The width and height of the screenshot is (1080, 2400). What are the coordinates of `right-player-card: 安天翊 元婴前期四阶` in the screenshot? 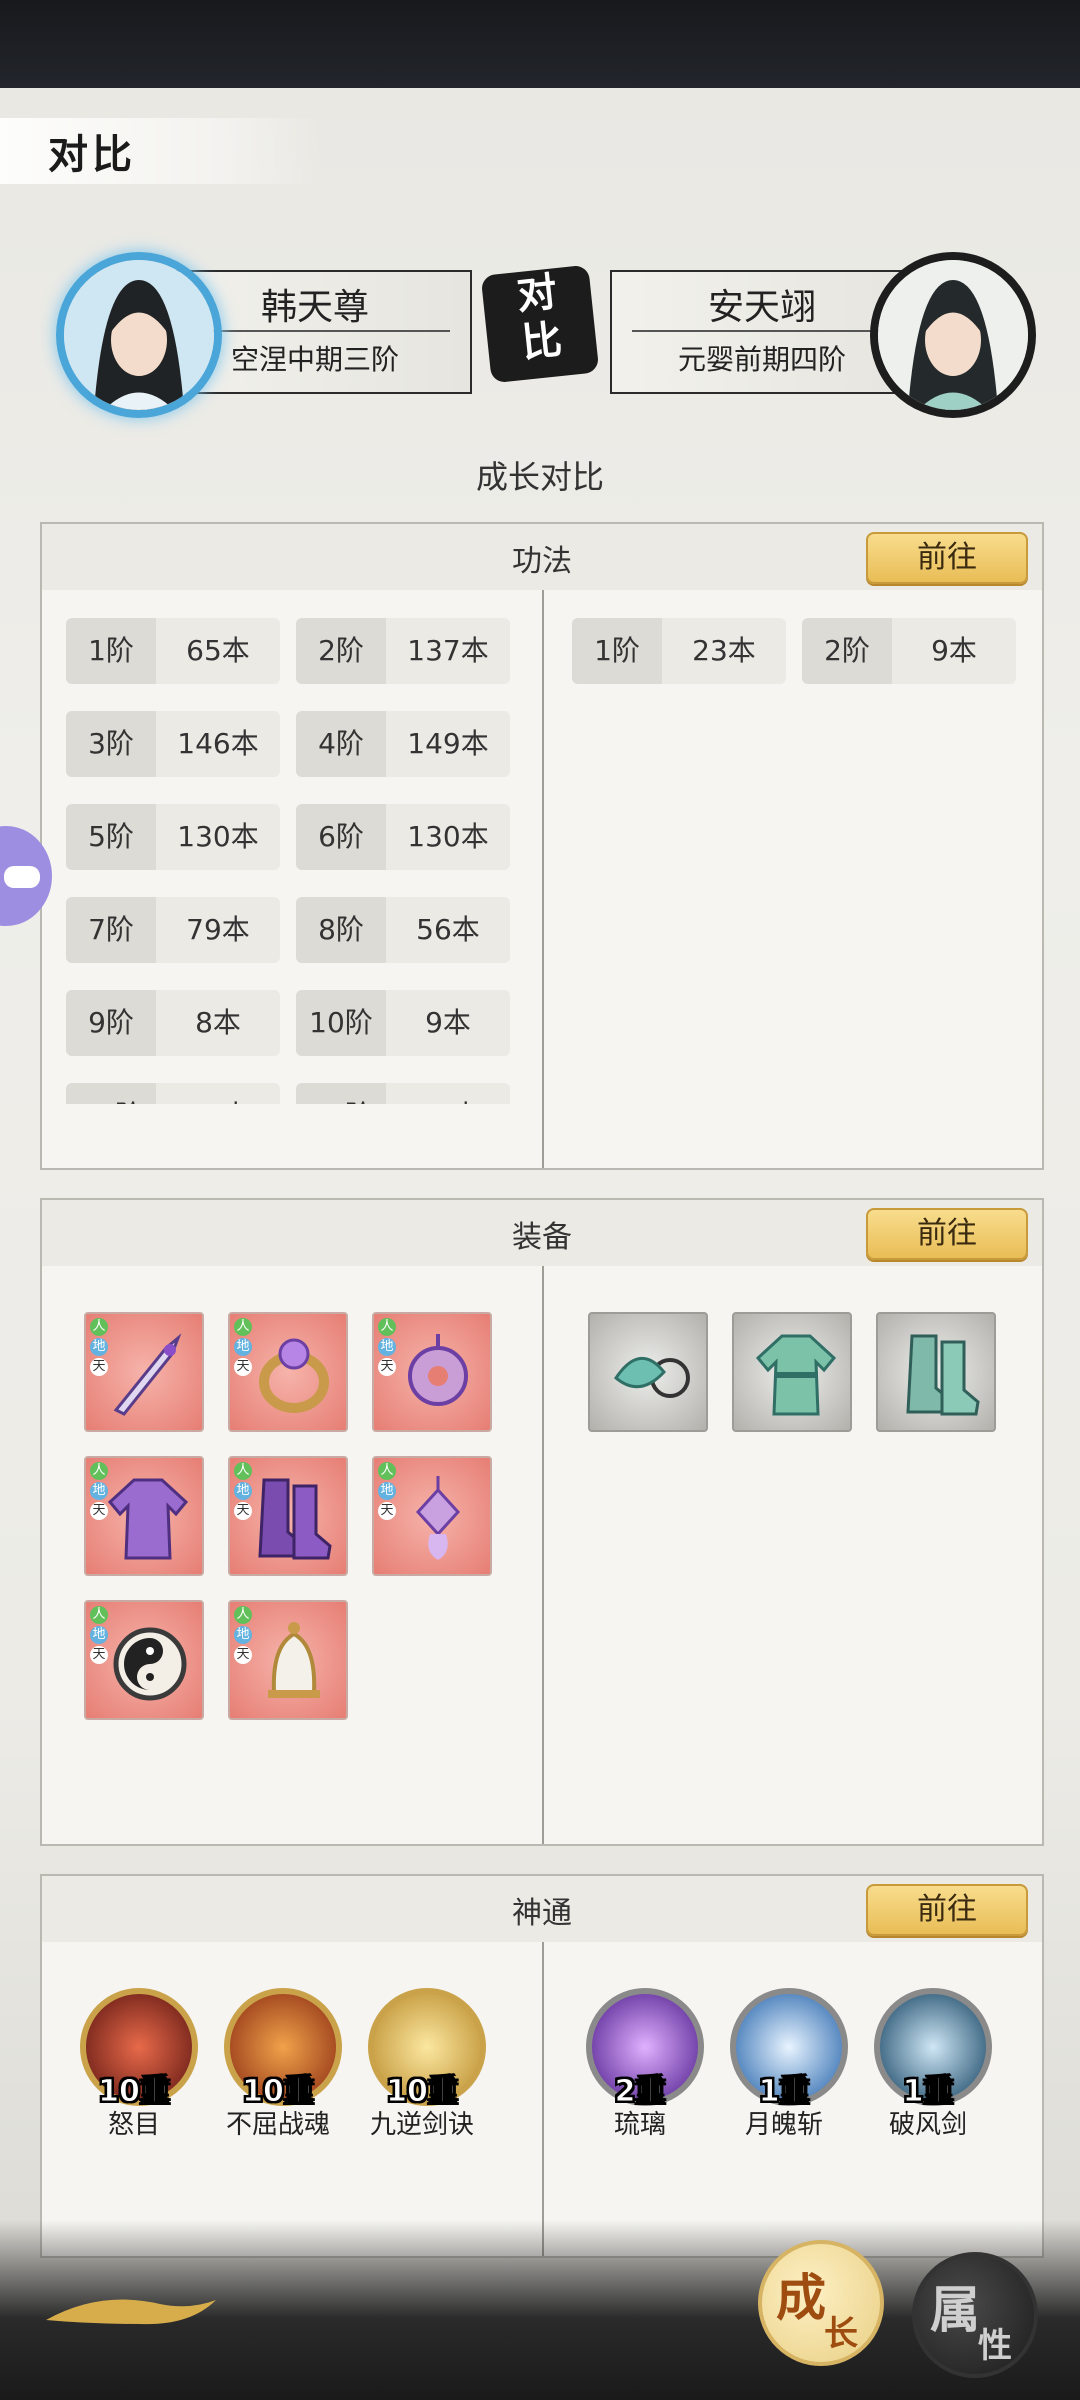 It's located at (761, 332).